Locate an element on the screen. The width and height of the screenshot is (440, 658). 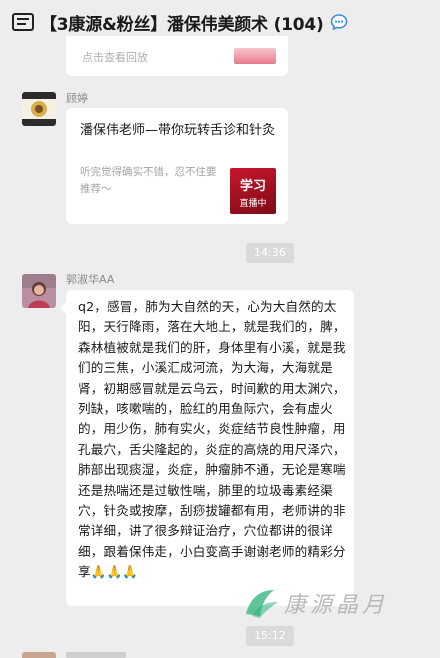
chat-title: 【3康源&粉丝】潘保伟美颜术 (104) is located at coordinates (182, 22).